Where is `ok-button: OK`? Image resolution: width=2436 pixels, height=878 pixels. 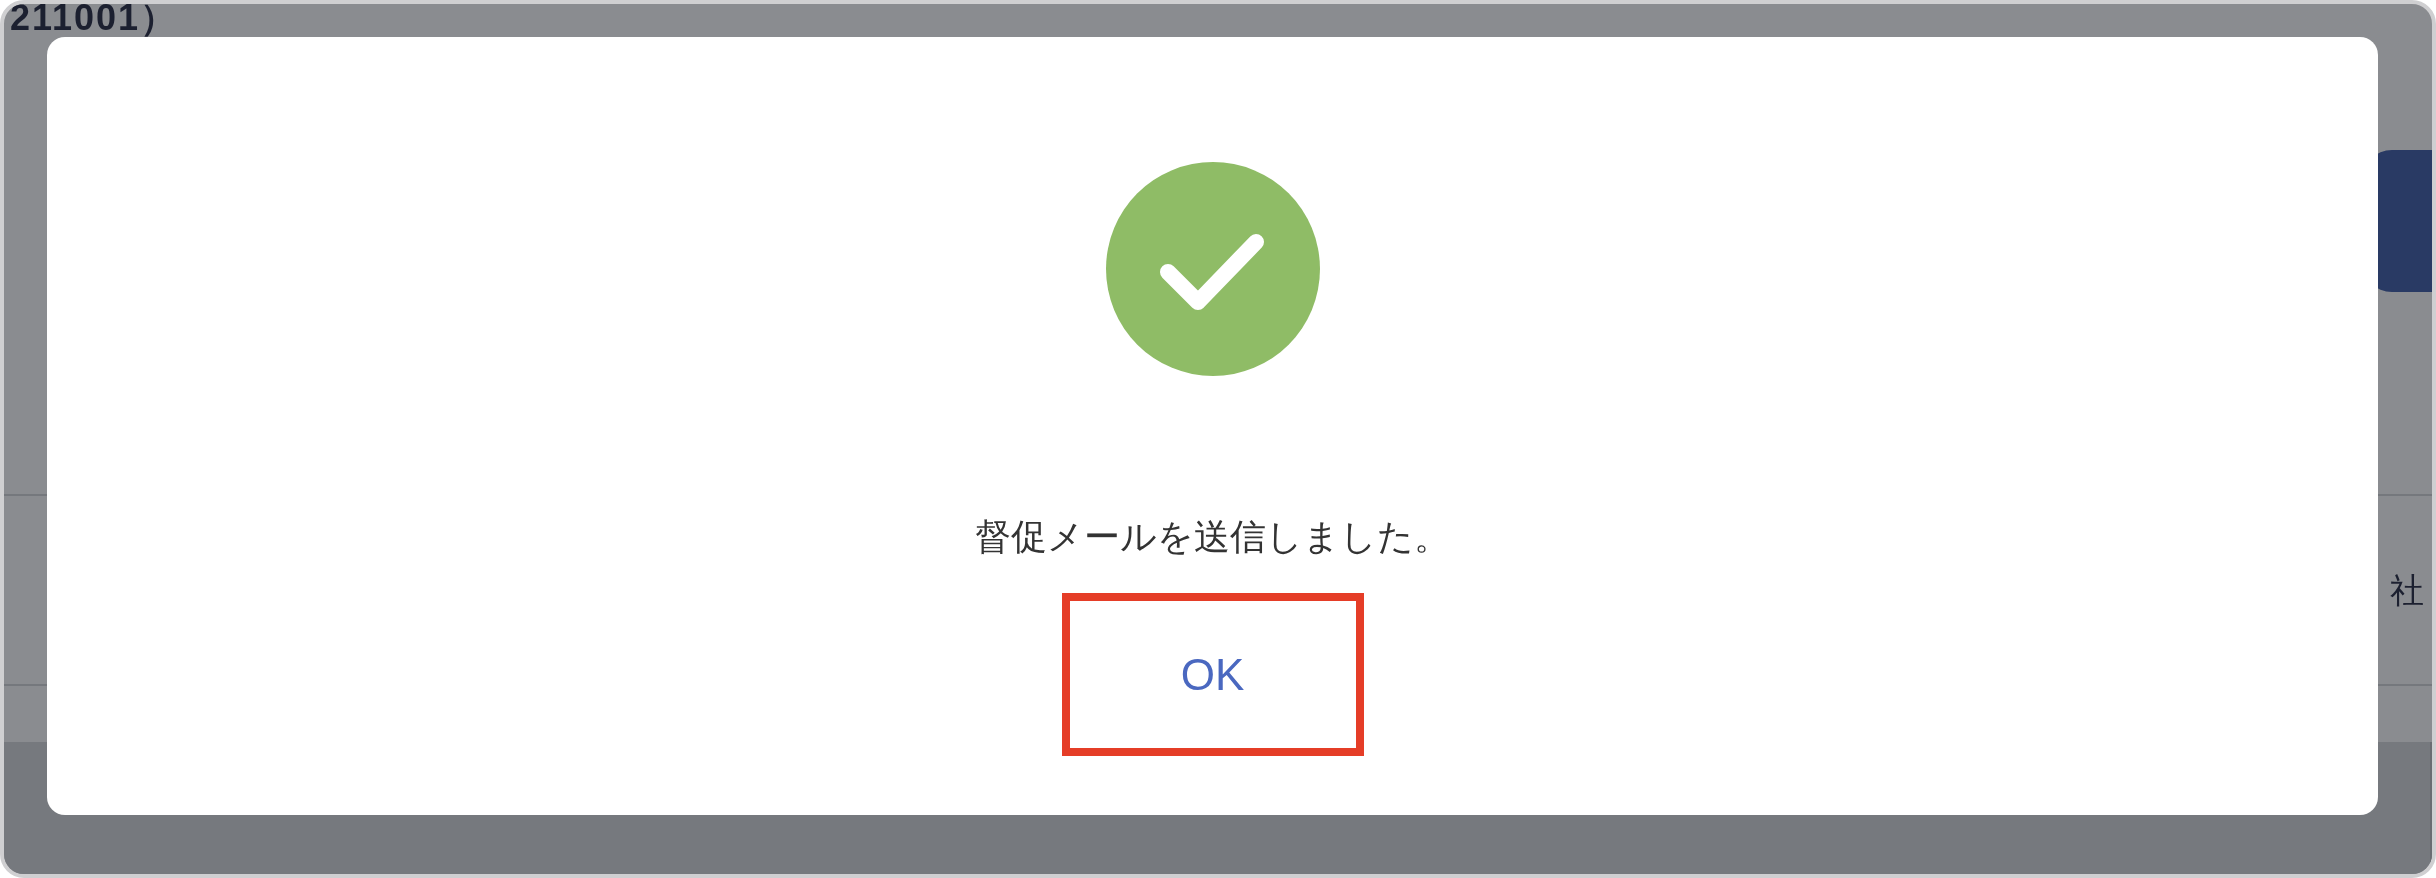
ok-button: OK is located at coordinates (1212, 674).